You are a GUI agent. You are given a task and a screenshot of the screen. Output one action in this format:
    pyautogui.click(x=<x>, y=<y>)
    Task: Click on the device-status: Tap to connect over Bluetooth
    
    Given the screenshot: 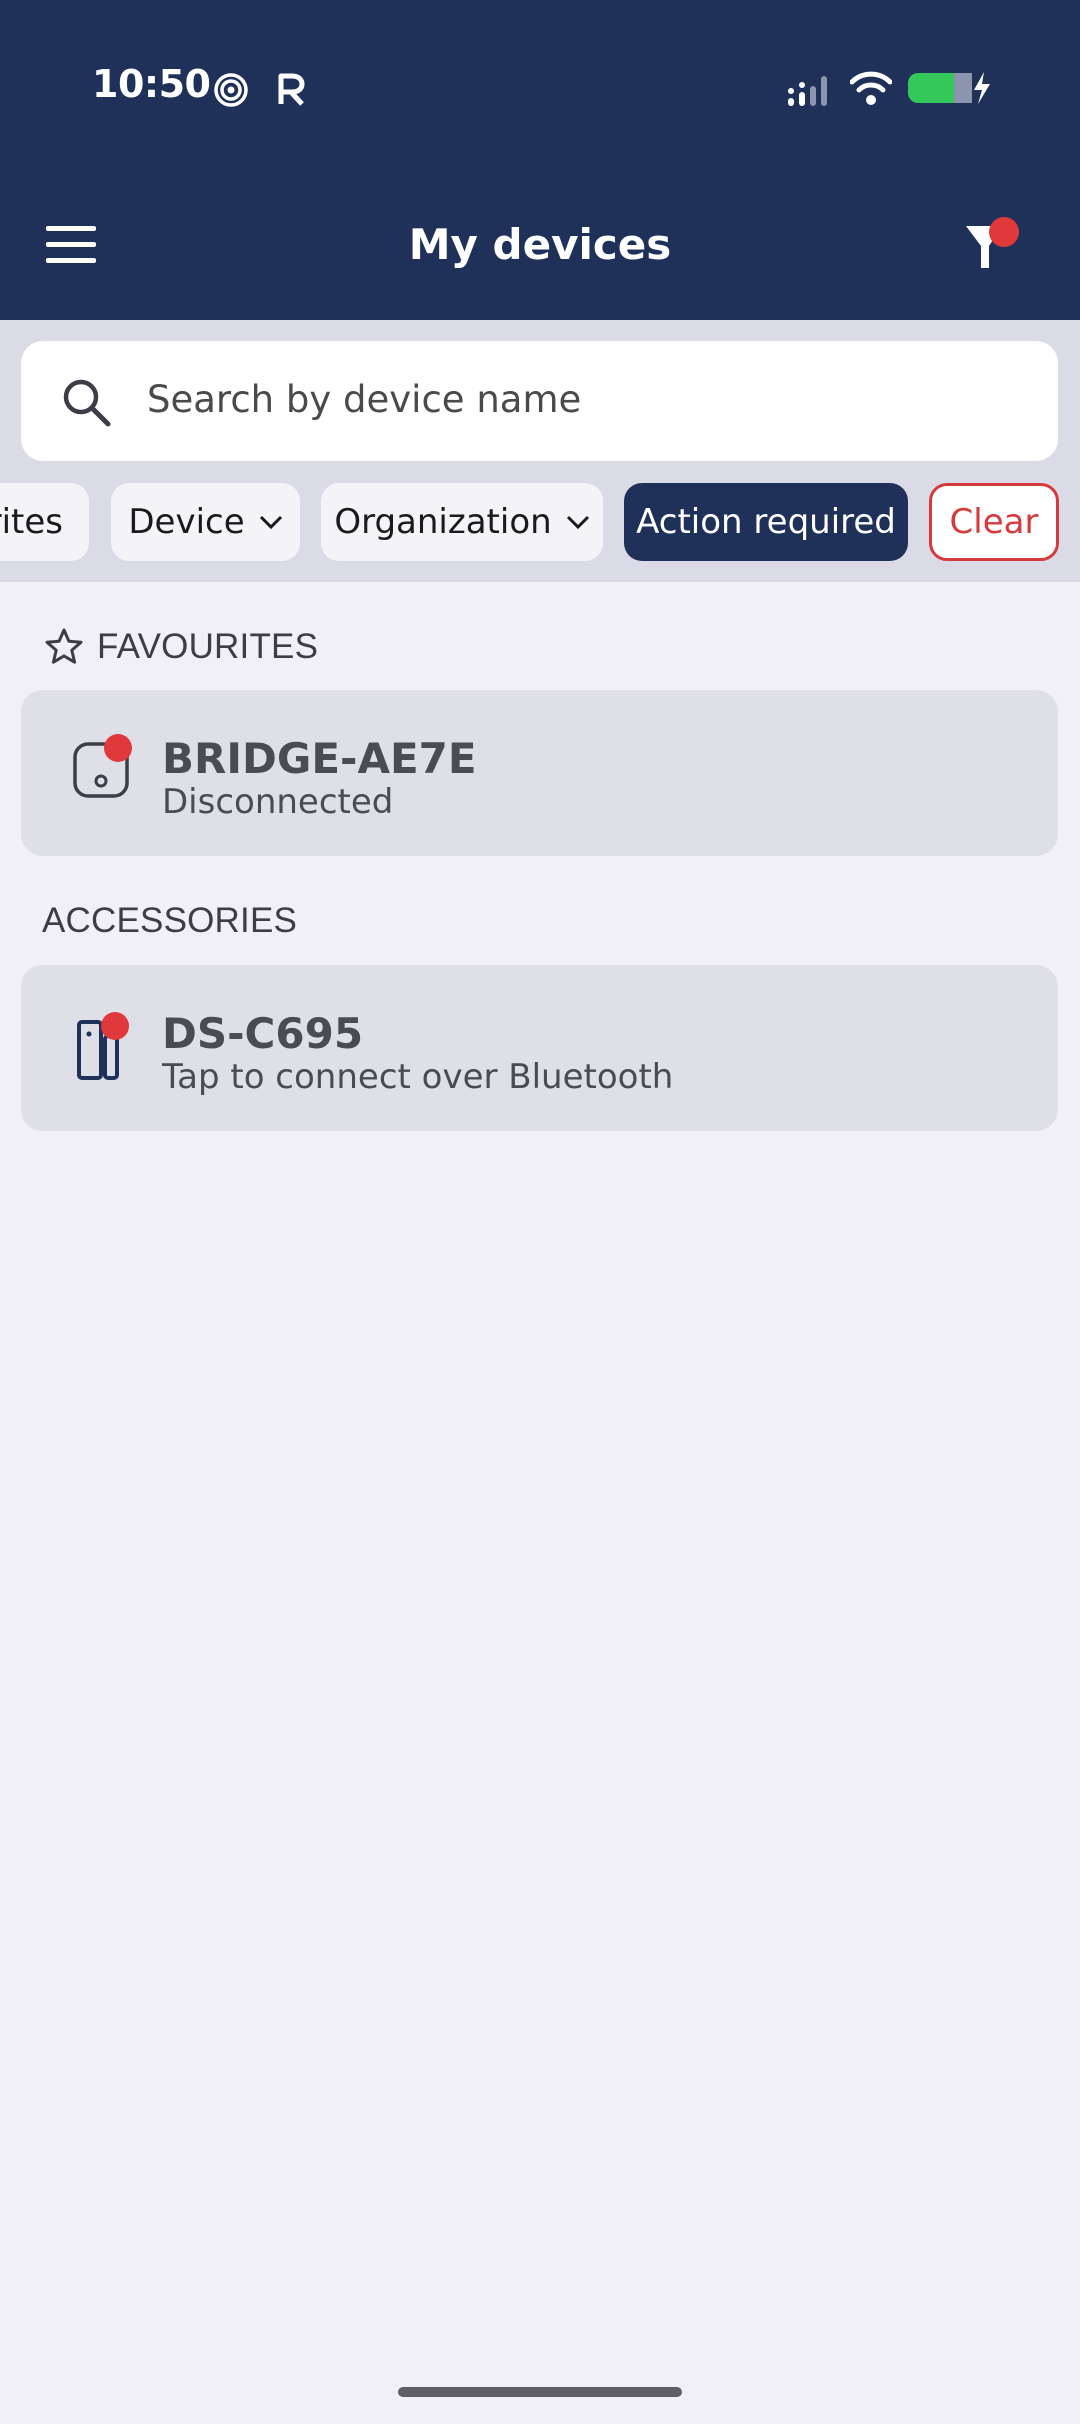 What is the action you would take?
    pyautogui.click(x=418, y=1077)
    